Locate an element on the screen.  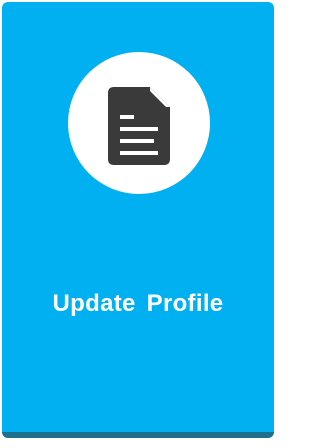
icon-circle is located at coordinates (139, 123).